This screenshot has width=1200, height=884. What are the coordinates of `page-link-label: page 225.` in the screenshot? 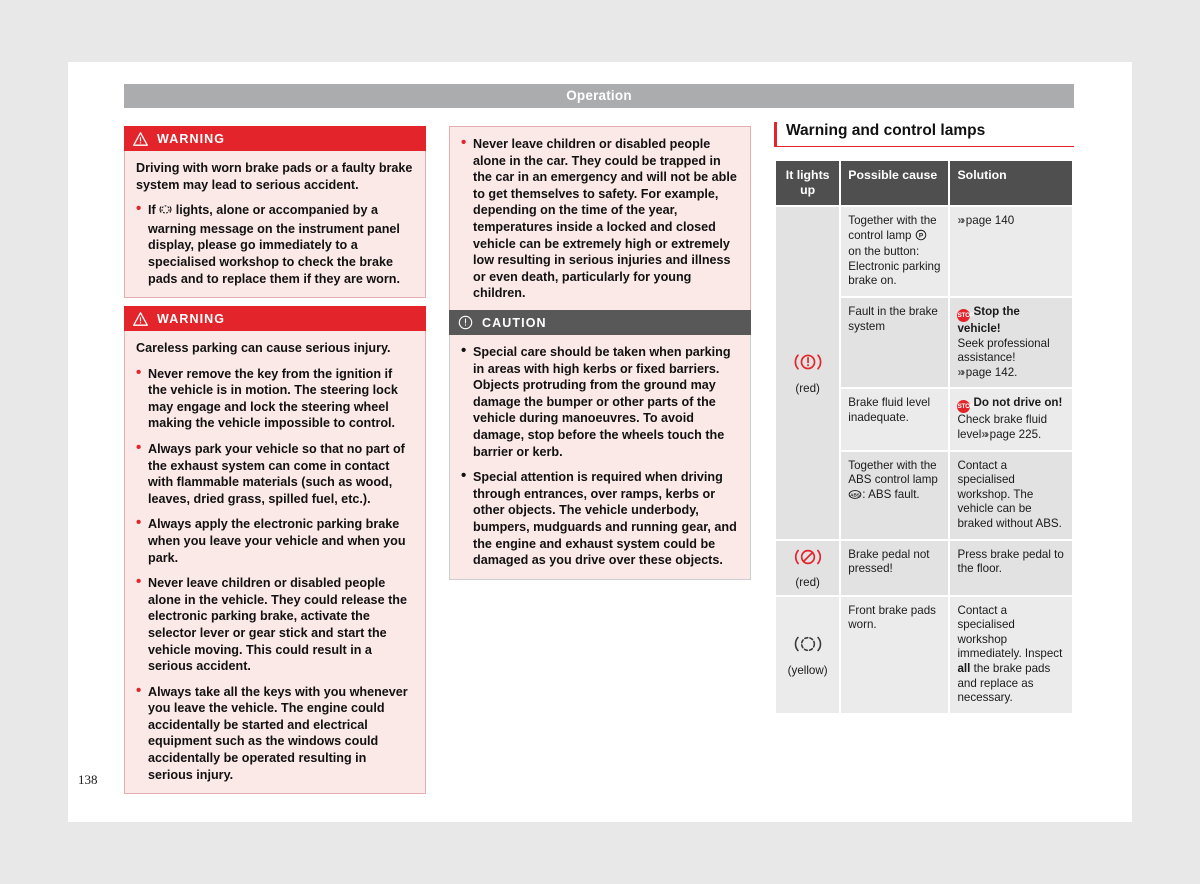 It's located at (1015, 434).